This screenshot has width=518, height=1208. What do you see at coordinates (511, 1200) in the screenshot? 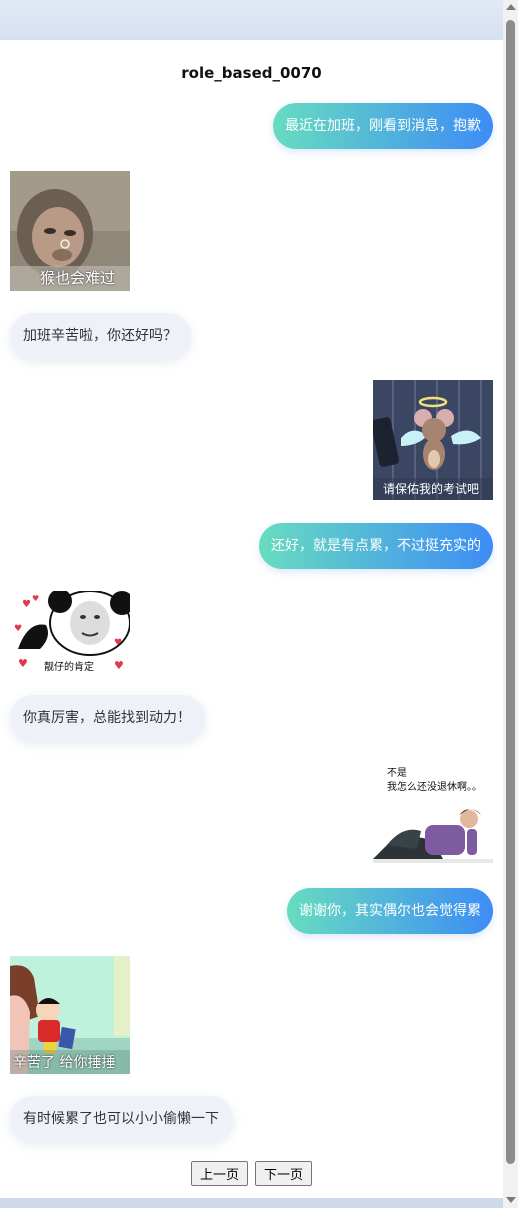
I see `scroll-down-icon` at bounding box center [511, 1200].